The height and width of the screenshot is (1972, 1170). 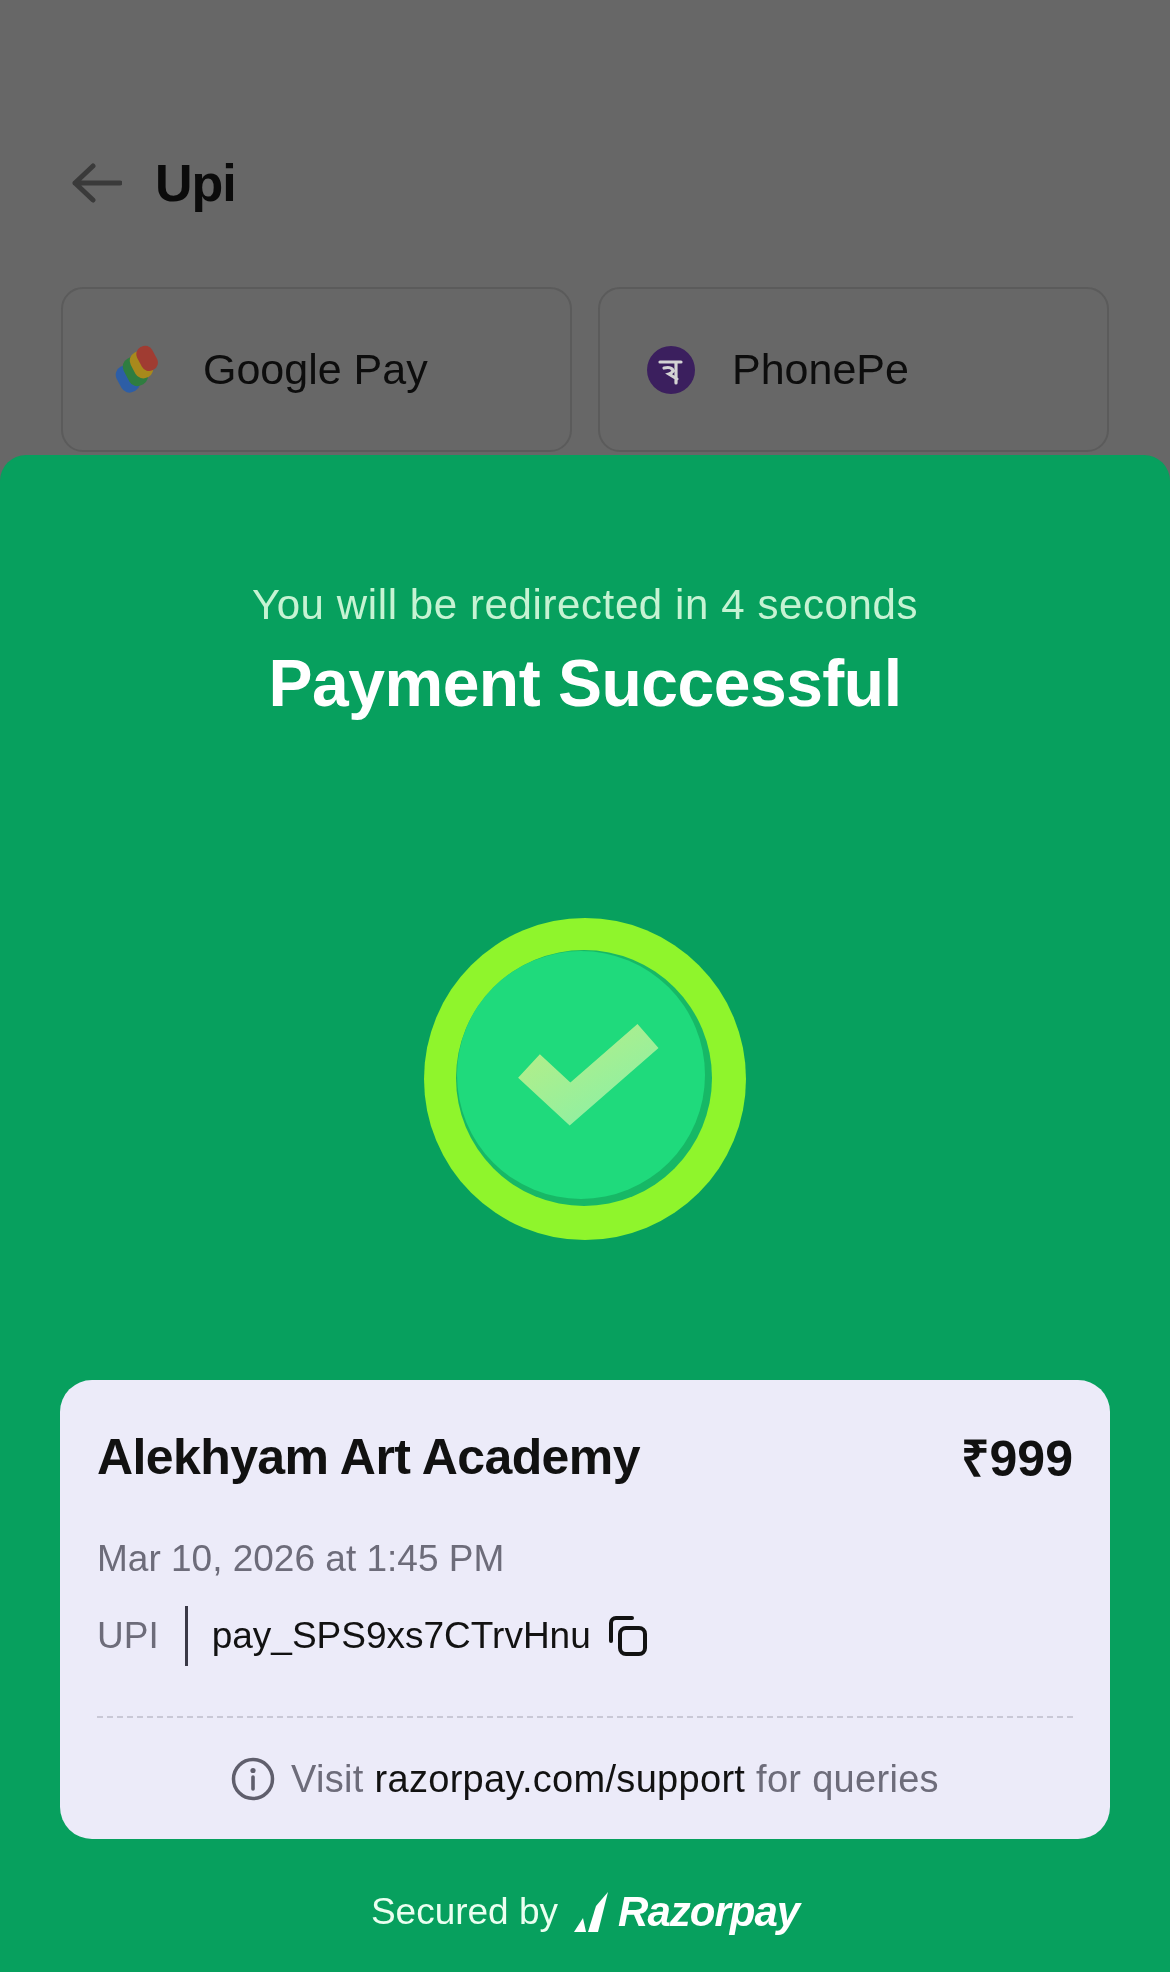 What do you see at coordinates (316, 369) in the screenshot?
I see `payment-app-button: Google Pay` at bounding box center [316, 369].